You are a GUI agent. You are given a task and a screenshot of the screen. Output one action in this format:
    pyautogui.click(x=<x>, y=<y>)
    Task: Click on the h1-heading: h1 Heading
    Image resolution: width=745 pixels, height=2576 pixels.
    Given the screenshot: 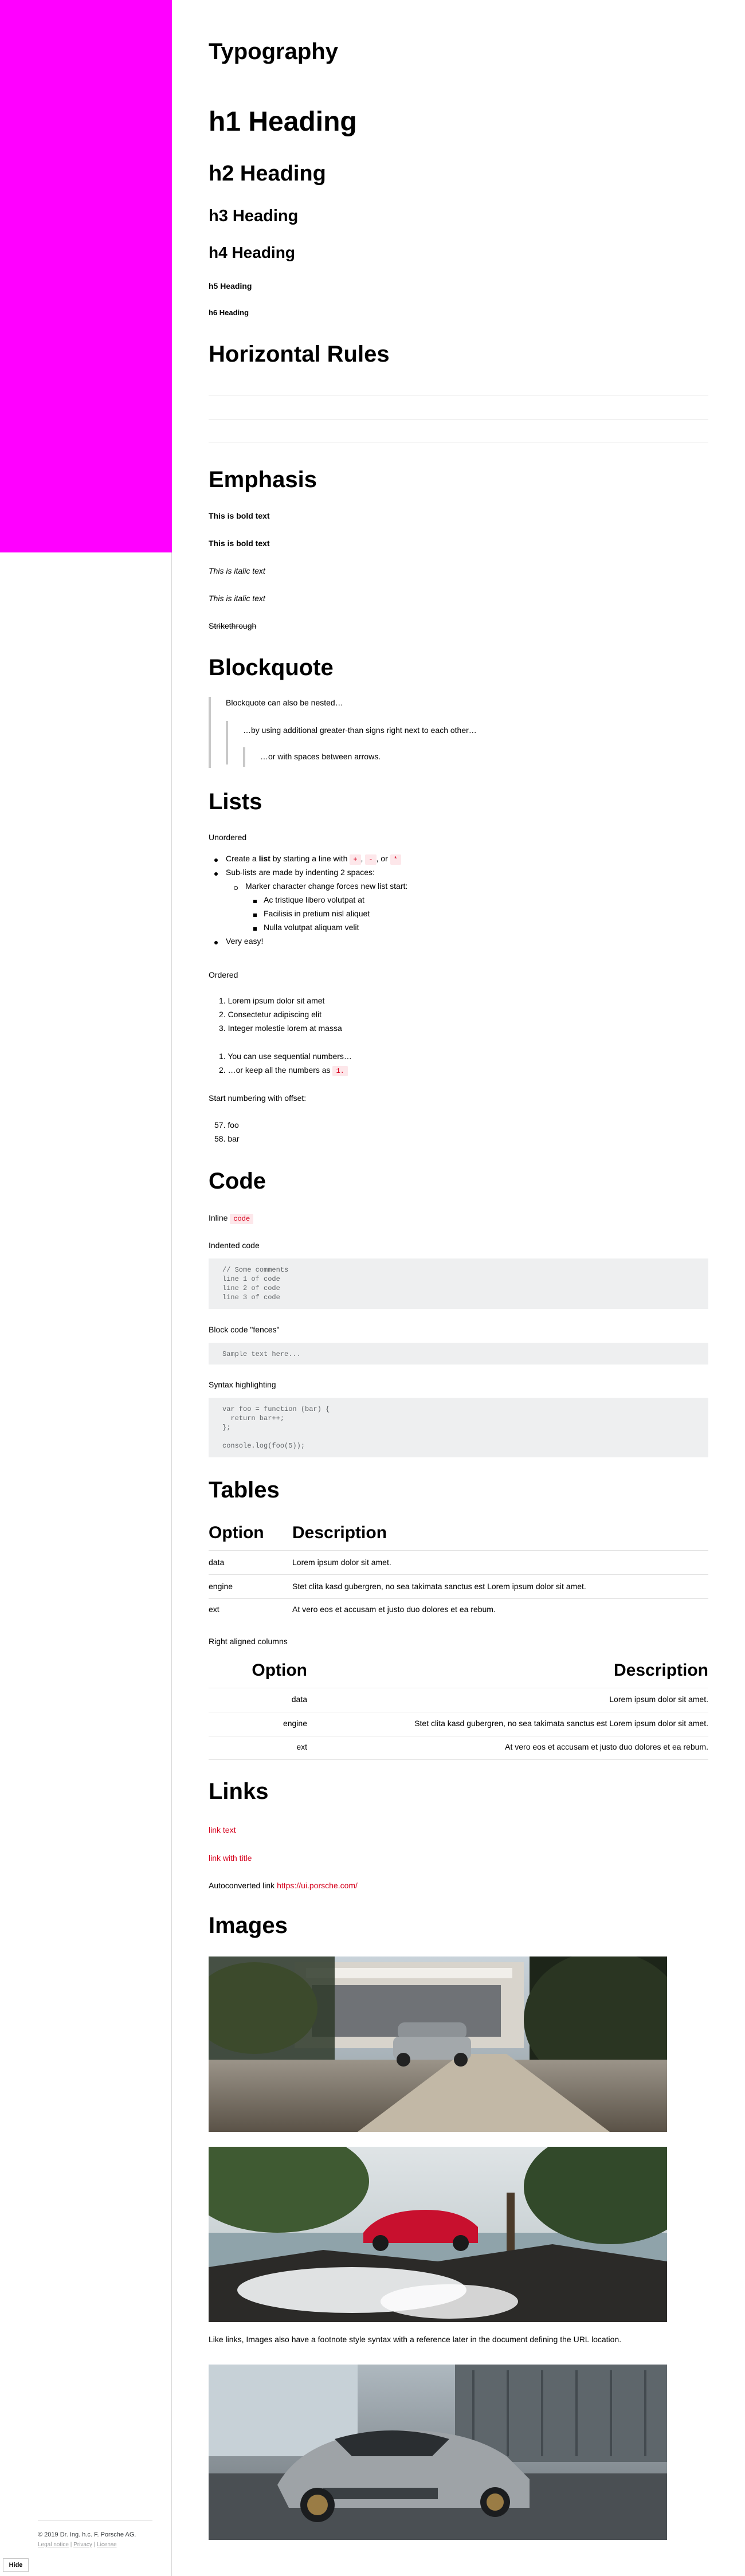 What is the action you would take?
    pyautogui.click(x=283, y=122)
    